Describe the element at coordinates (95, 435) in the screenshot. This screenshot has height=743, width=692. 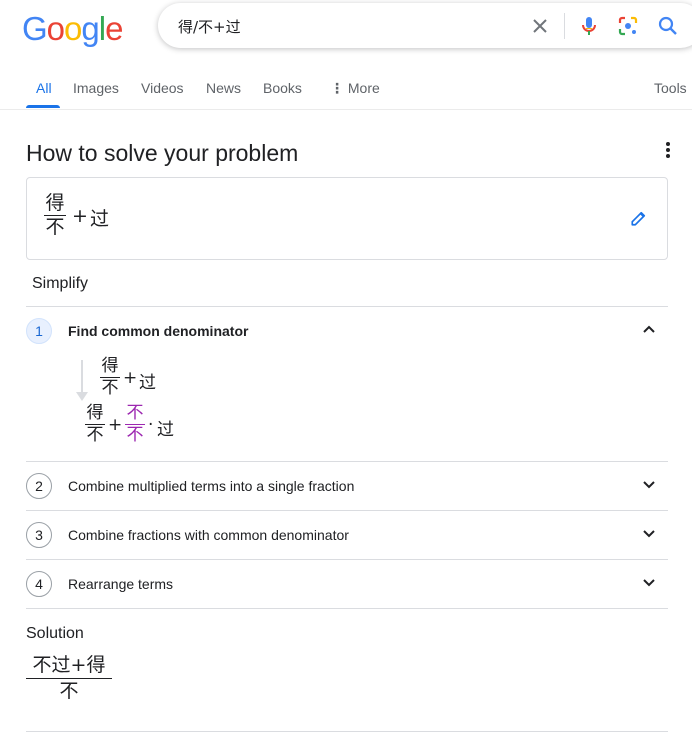
I see `step-to-denominator: 不` at that location.